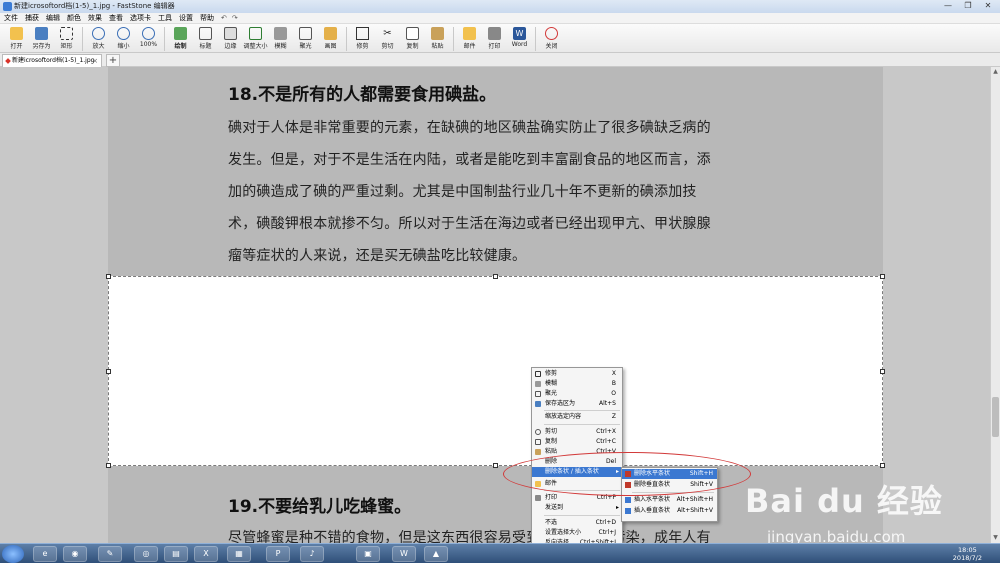  Describe the element at coordinates (75, 554) in the screenshot. I see `taskbar-chrome: ◉` at that location.